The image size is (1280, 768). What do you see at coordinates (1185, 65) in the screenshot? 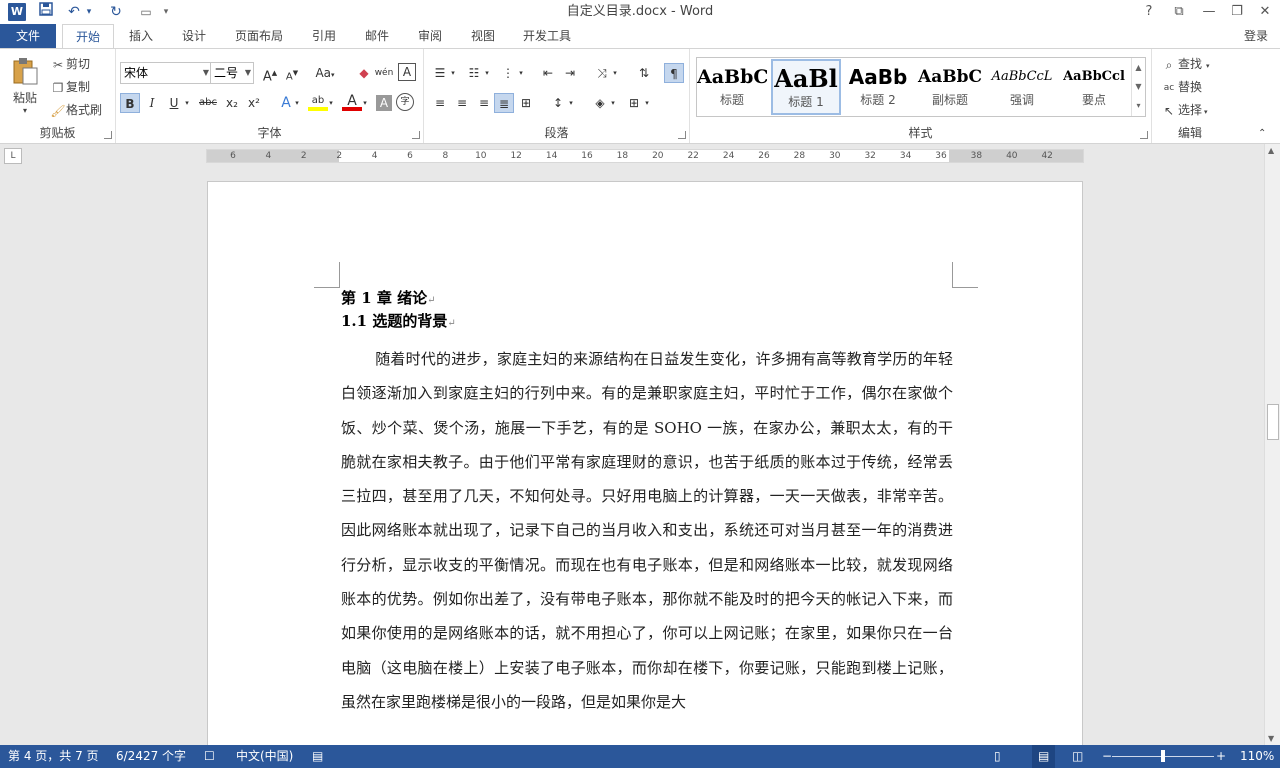
I see `find-button: ⌕ 查找 ▾` at bounding box center [1185, 65].